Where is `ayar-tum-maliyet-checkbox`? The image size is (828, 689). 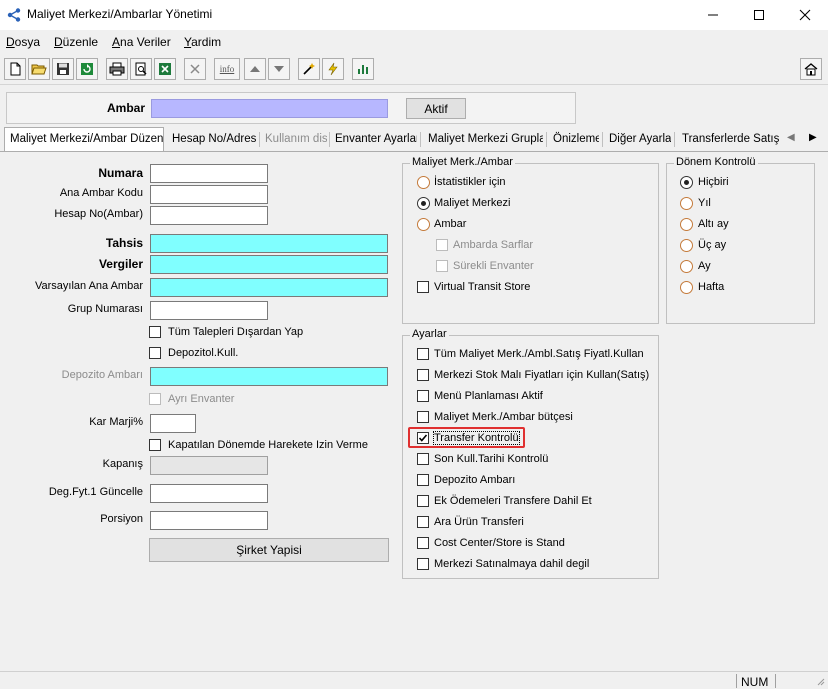
ayar-tum-maliyet-checkbox is located at coordinates (423, 354).